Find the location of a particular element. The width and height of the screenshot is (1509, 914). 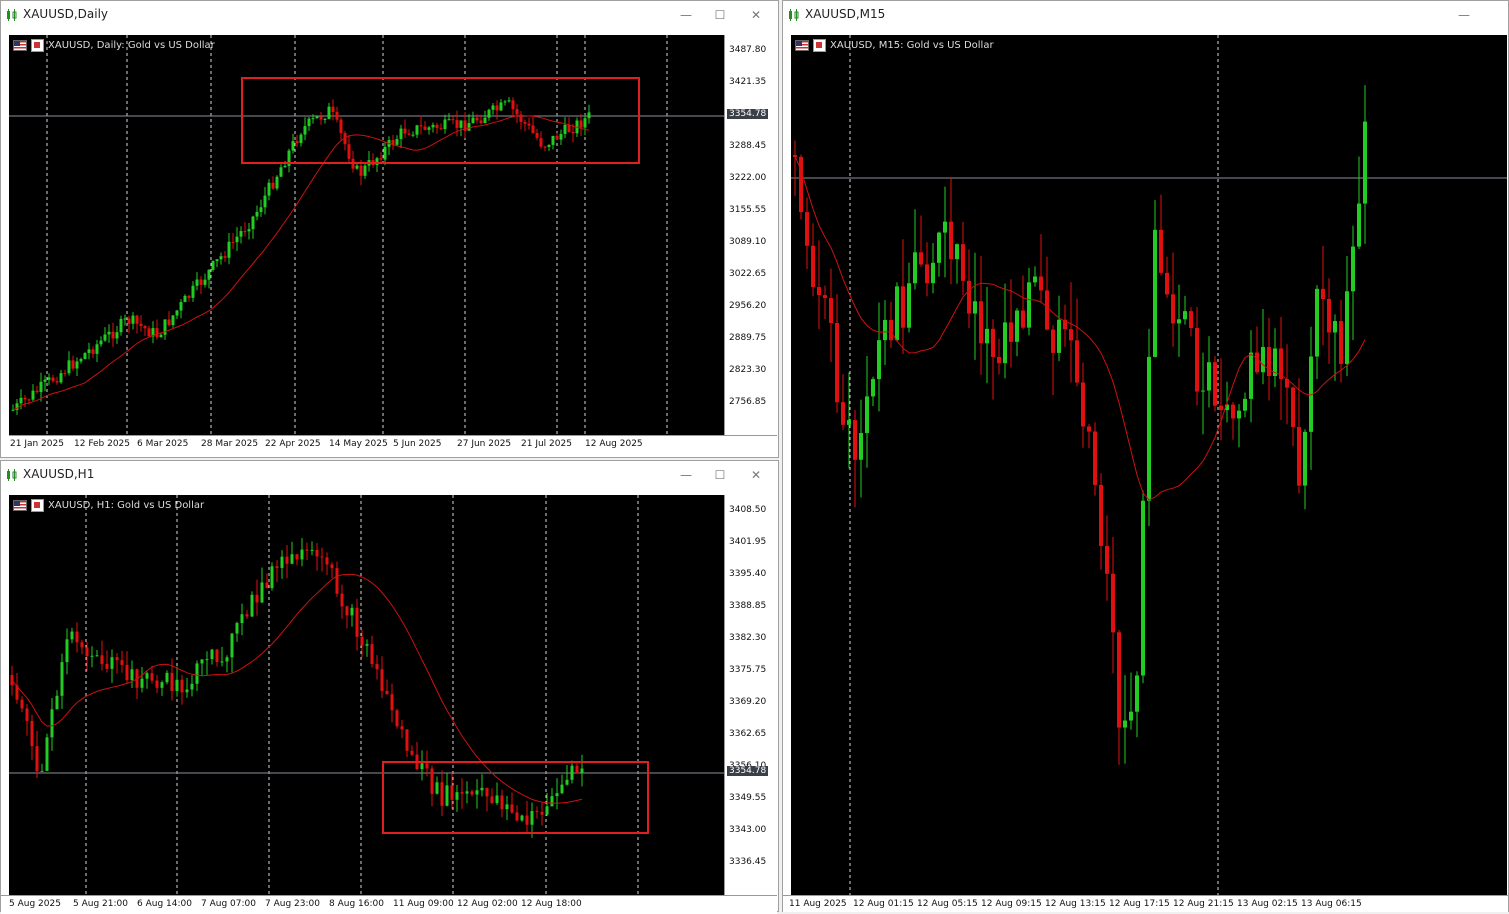

range-box is located at coordinates (440, 120).